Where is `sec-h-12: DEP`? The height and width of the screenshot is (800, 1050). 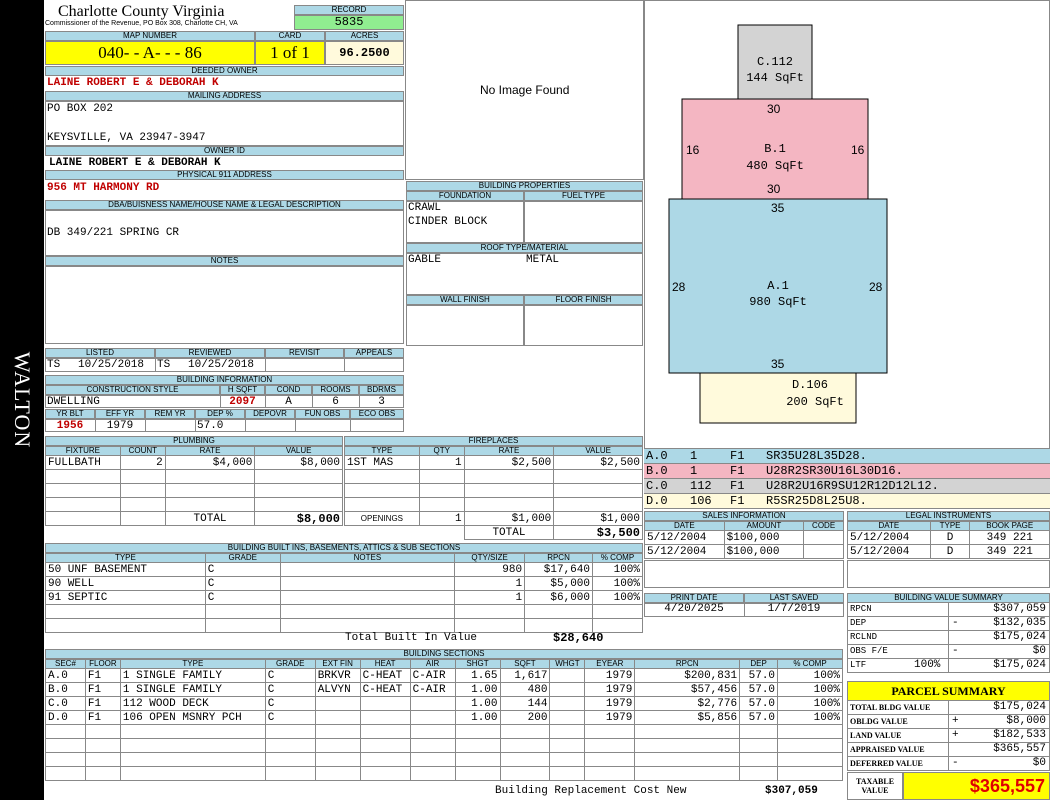 sec-h-12: DEP is located at coordinates (759, 664).